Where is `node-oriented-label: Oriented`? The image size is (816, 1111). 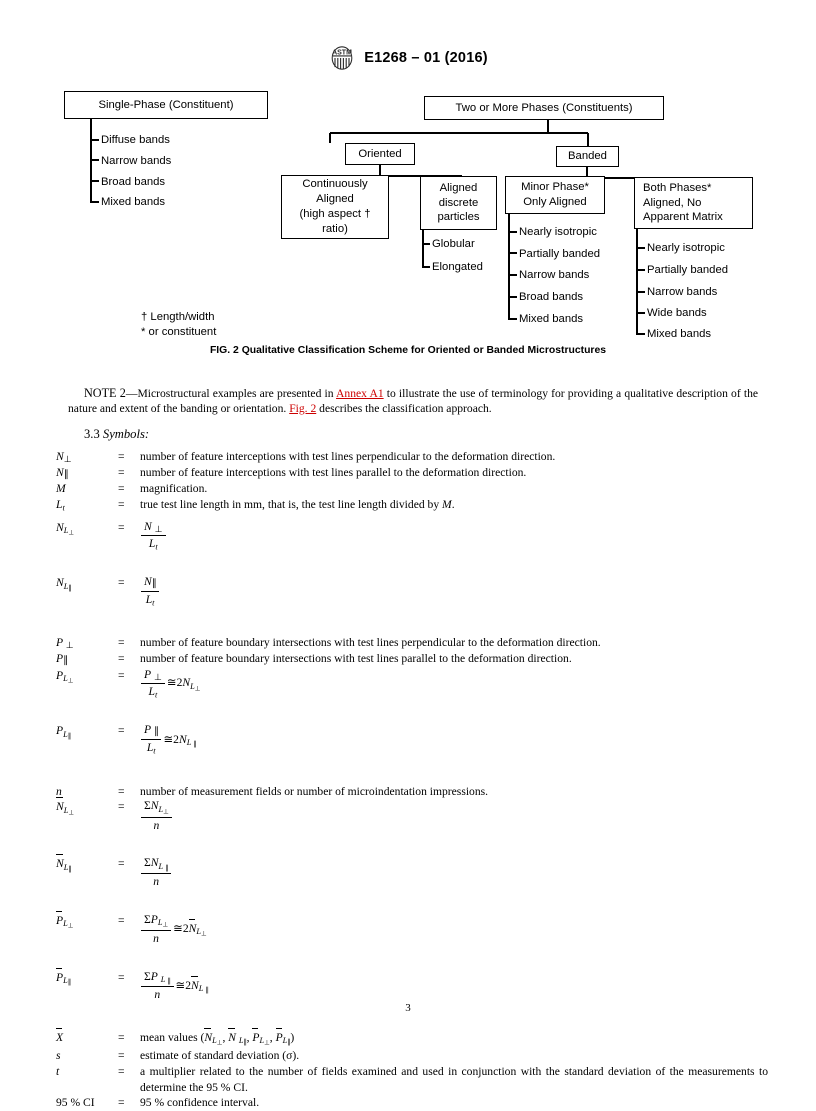
node-oriented-label: Oriented is located at coordinates (380, 153).